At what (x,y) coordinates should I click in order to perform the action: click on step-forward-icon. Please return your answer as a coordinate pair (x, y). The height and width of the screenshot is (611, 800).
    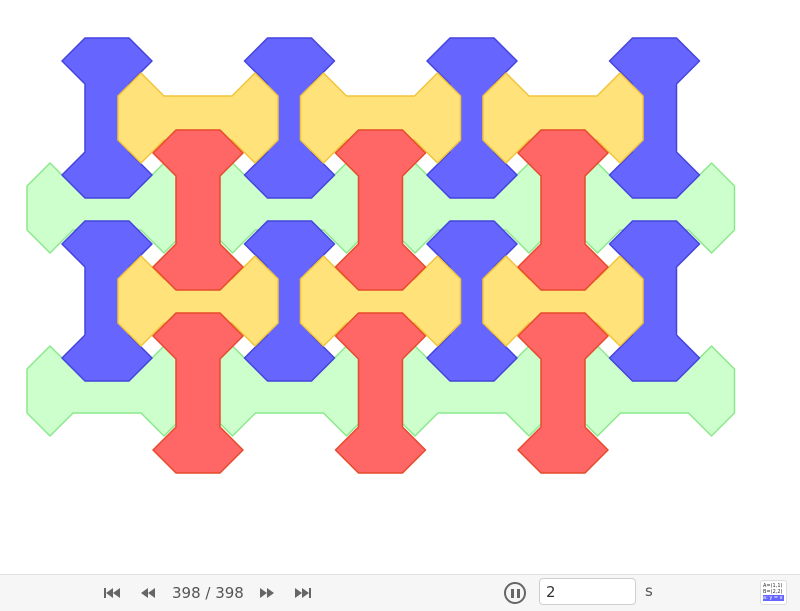
    Looking at the image, I should click on (267, 593).